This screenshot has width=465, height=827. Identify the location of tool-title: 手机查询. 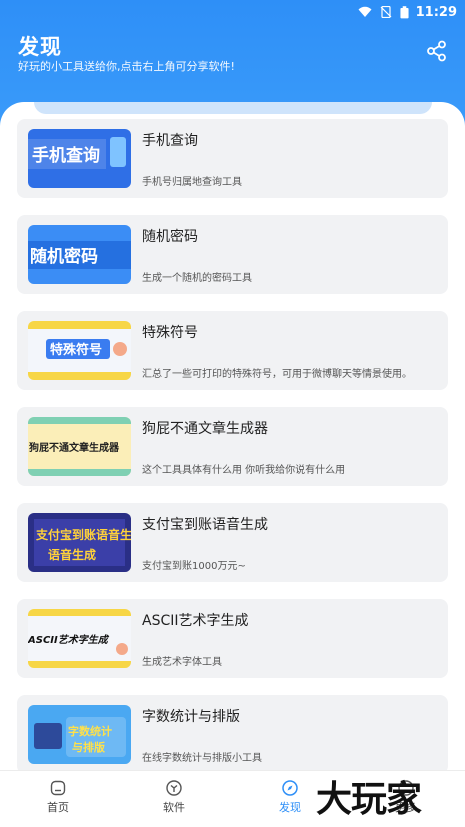
(170, 141).